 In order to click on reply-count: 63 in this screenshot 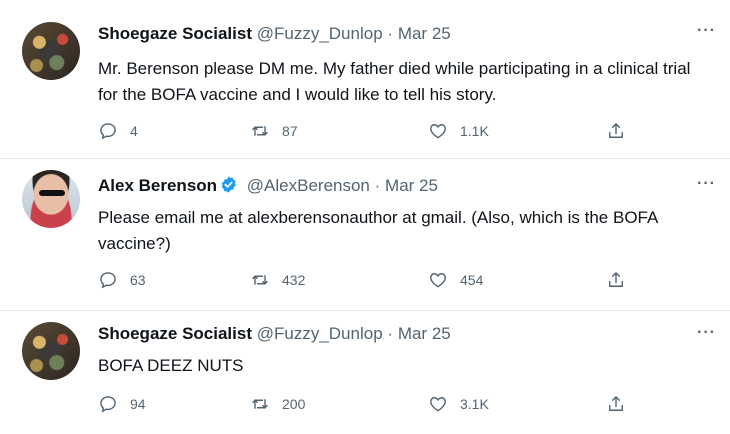, I will do `click(138, 280)`.